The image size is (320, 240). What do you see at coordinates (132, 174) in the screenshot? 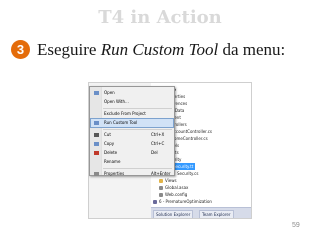
I see `menu-item-properties: Properties Alt+Enter` at bounding box center [132, 174].